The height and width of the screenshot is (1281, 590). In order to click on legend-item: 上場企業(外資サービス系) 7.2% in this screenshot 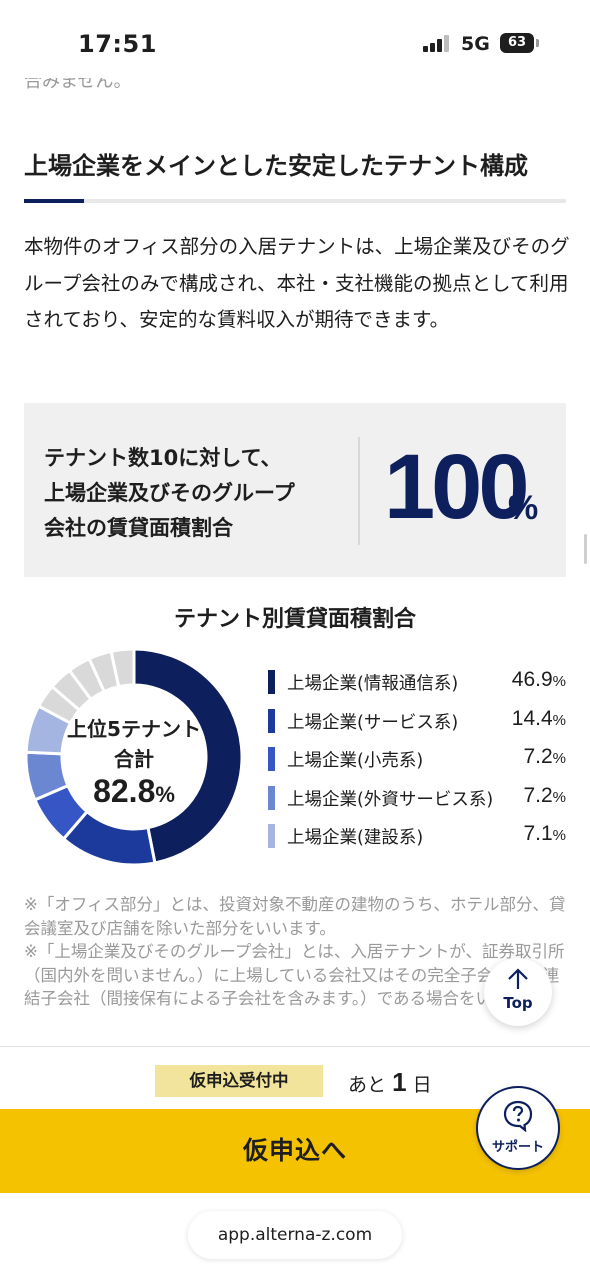, I will do `click(418, 803)`.